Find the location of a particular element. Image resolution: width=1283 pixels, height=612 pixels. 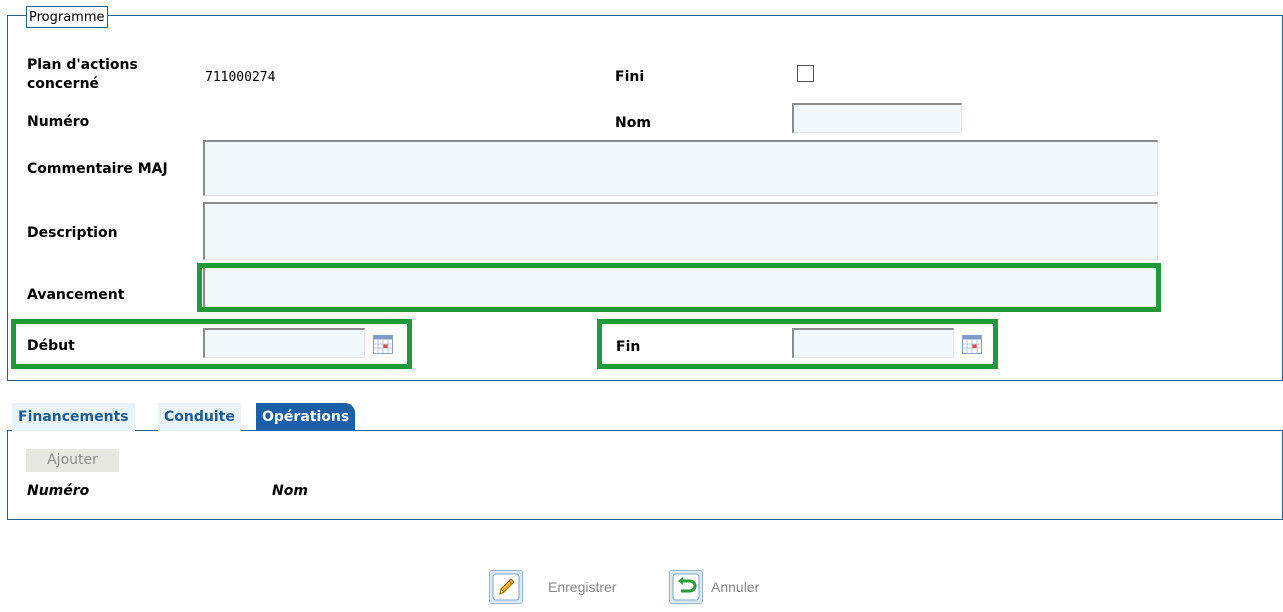

tab-conduite: Conduite is located at coordinates (199, 417).